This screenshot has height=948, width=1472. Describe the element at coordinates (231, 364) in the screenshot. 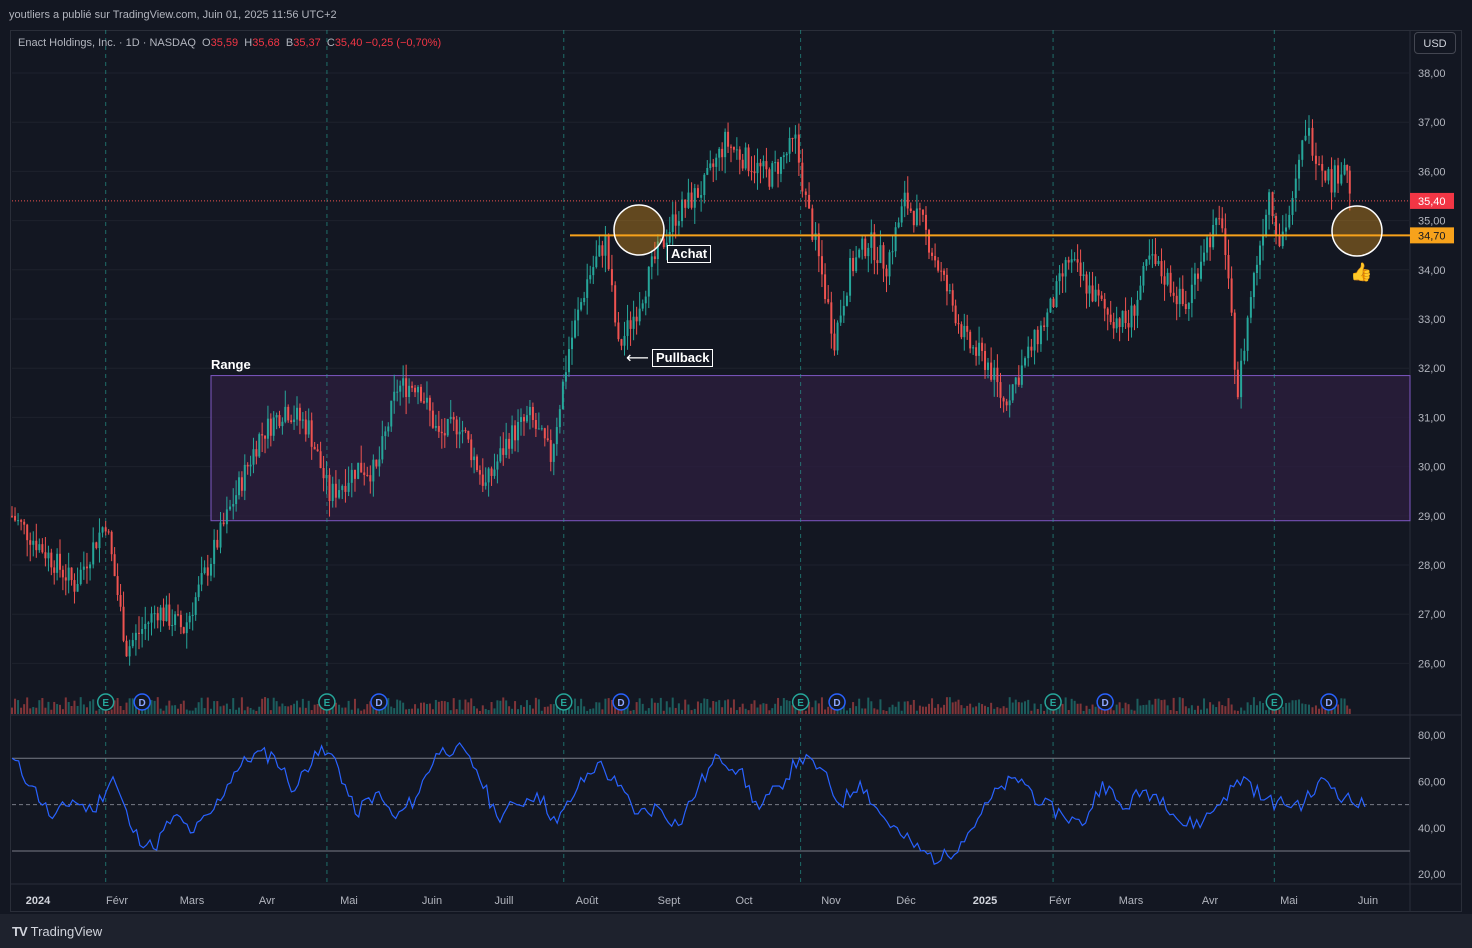

I see `range-label: Range` at that location.